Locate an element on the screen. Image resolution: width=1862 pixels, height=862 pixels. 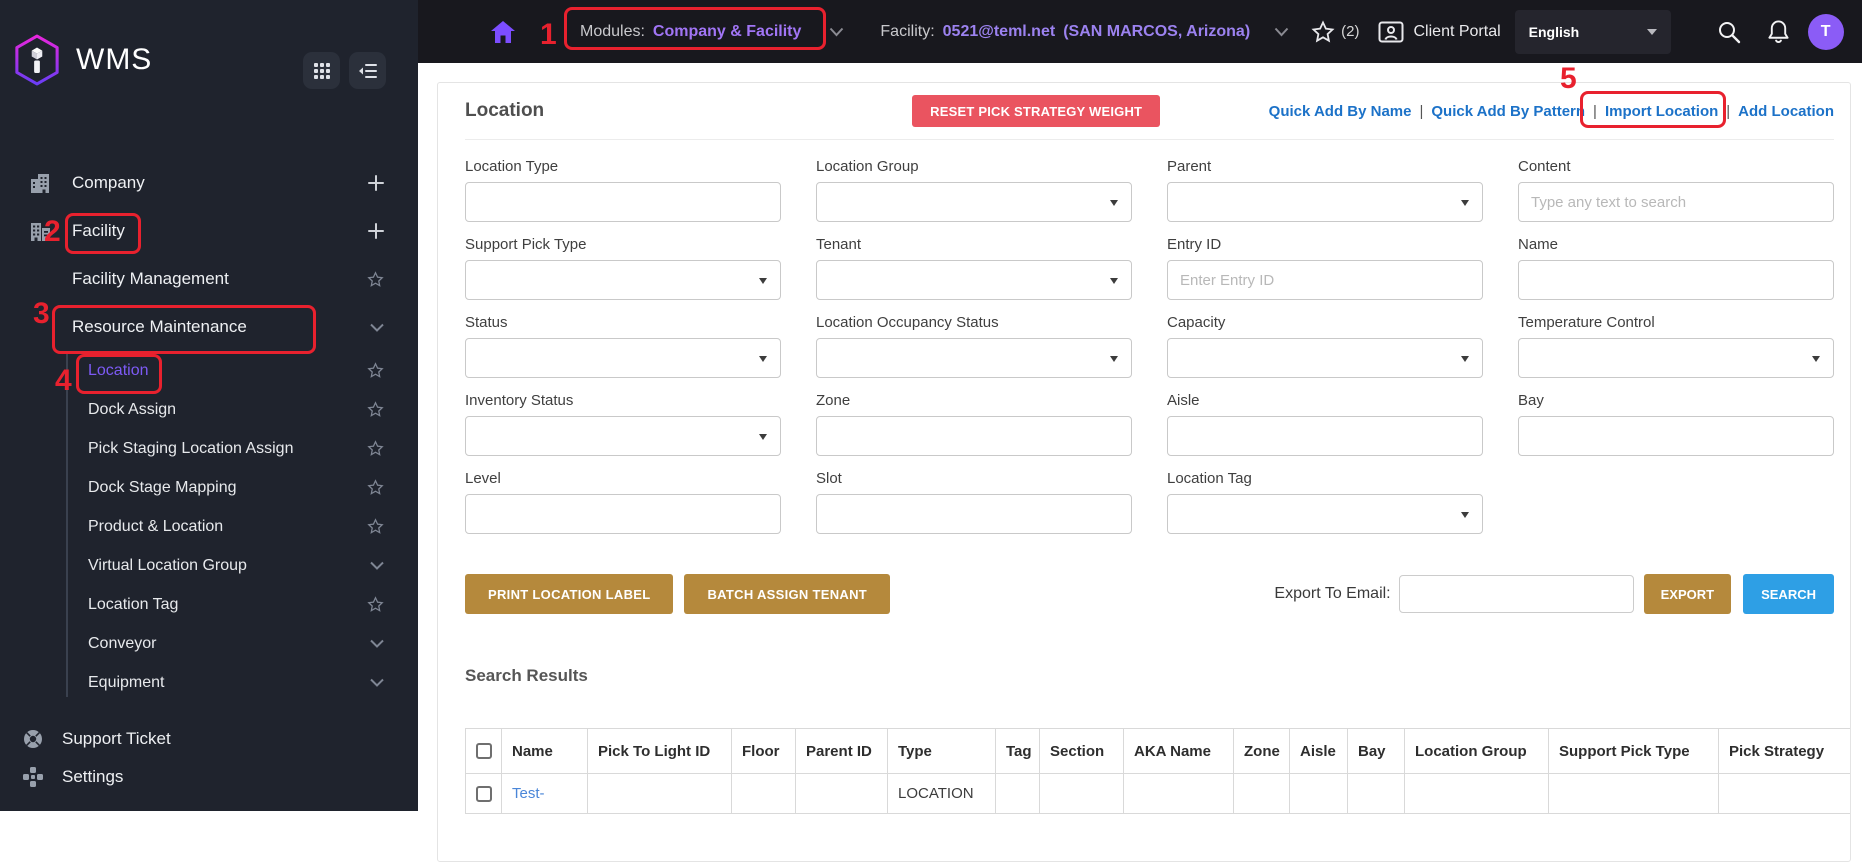
field-label: Content is located at coordinates (1544, 166).